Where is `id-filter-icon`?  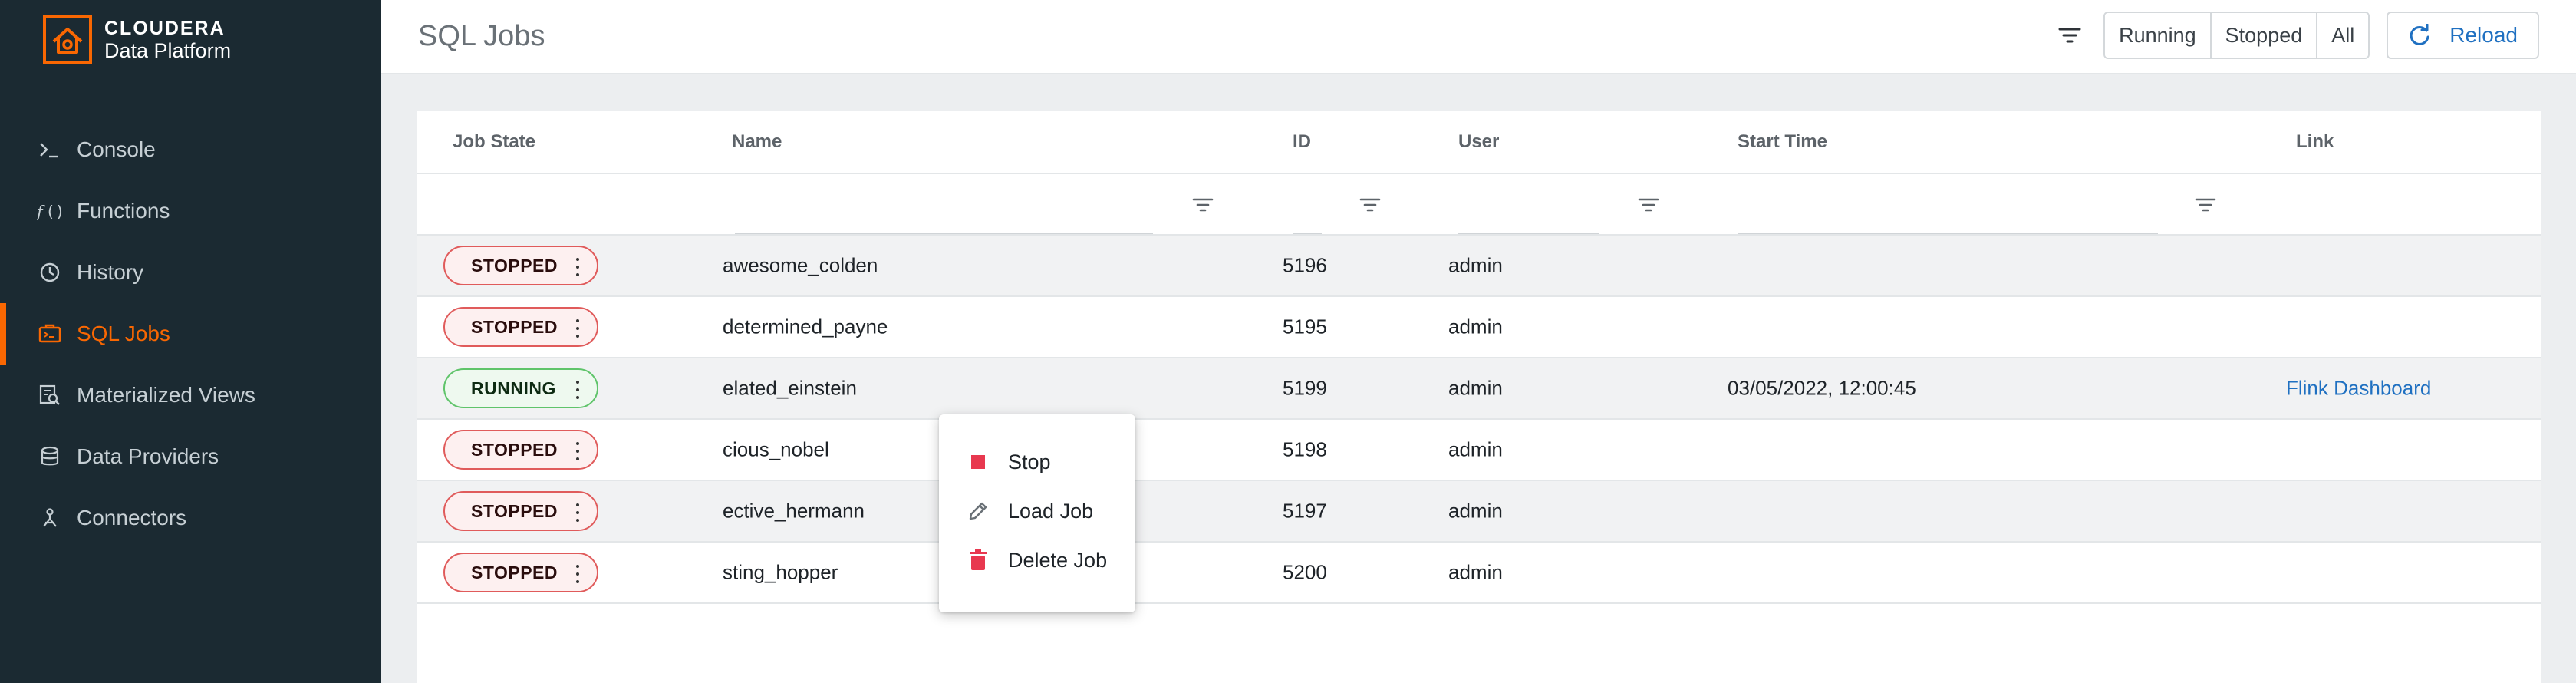
id-filter-icon is located at coordinates (1370, 205).